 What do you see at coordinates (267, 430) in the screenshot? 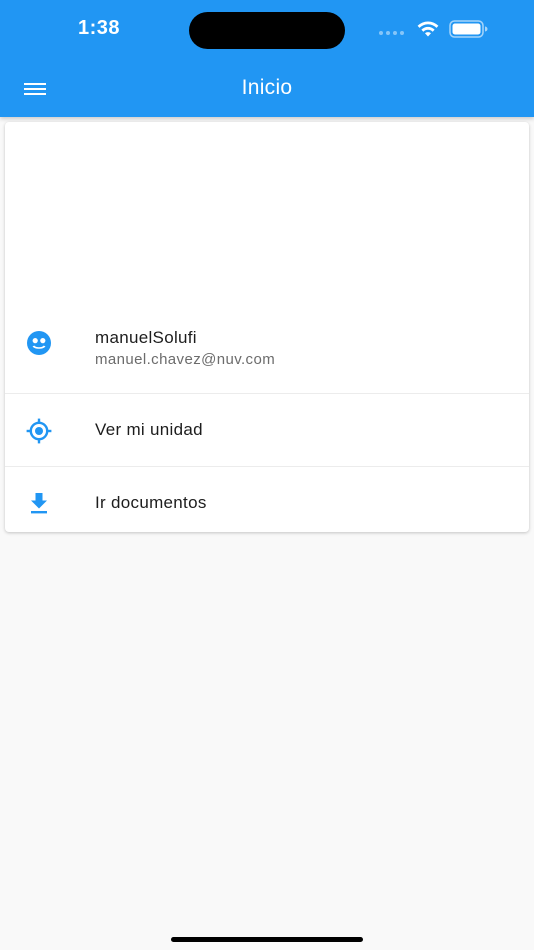
I see `ver-mi-unidad-item: Ver mi unidad` at bounding box center [267, 430].